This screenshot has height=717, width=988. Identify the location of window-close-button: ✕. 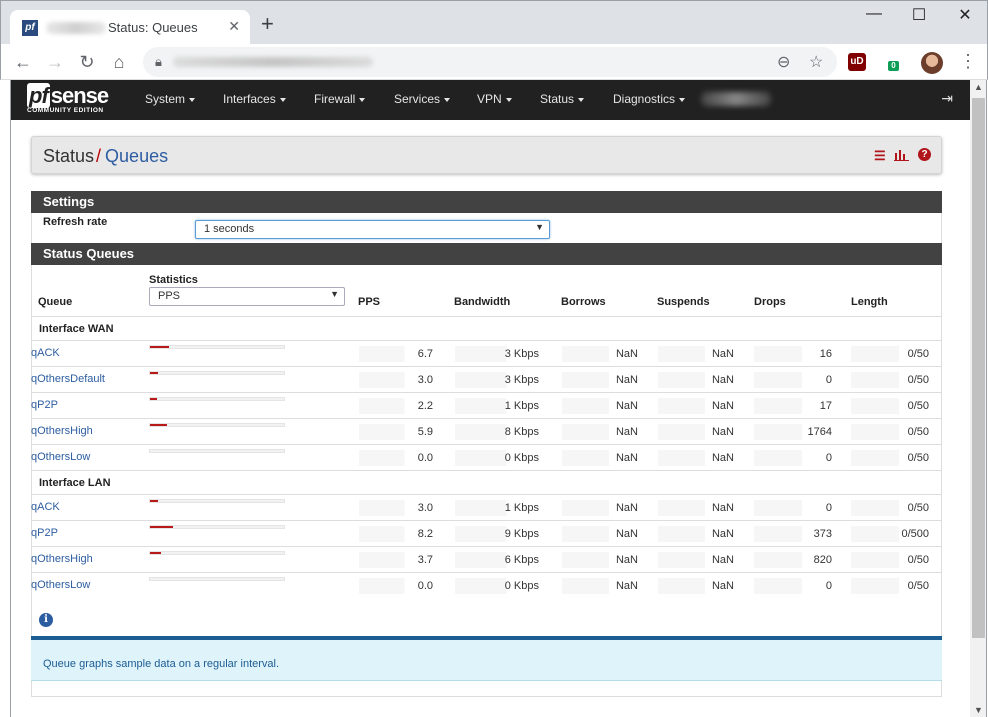
(965, 15).